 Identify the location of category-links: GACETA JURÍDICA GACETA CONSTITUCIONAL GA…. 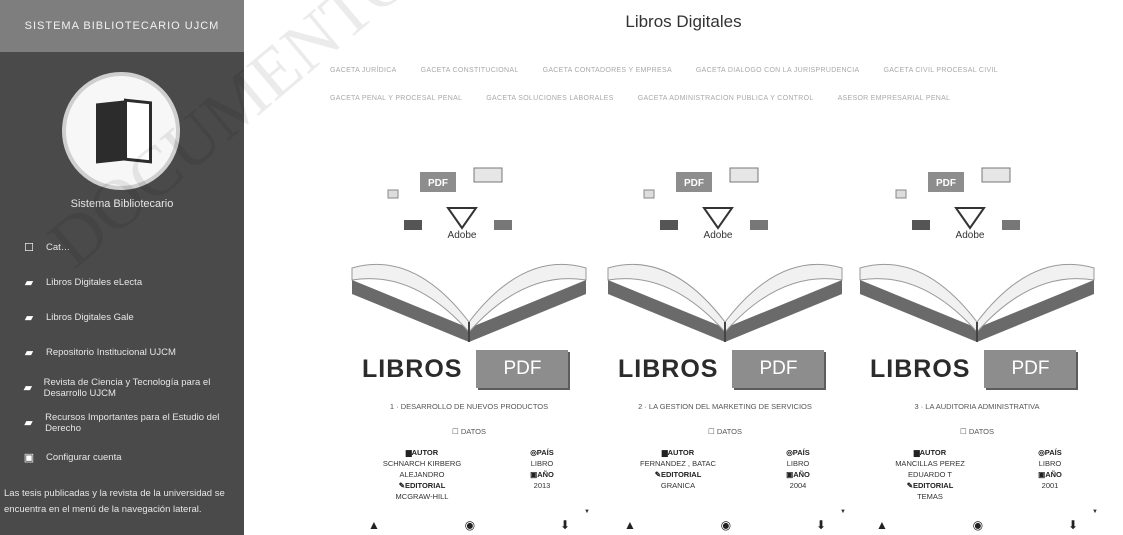
(726, 84).